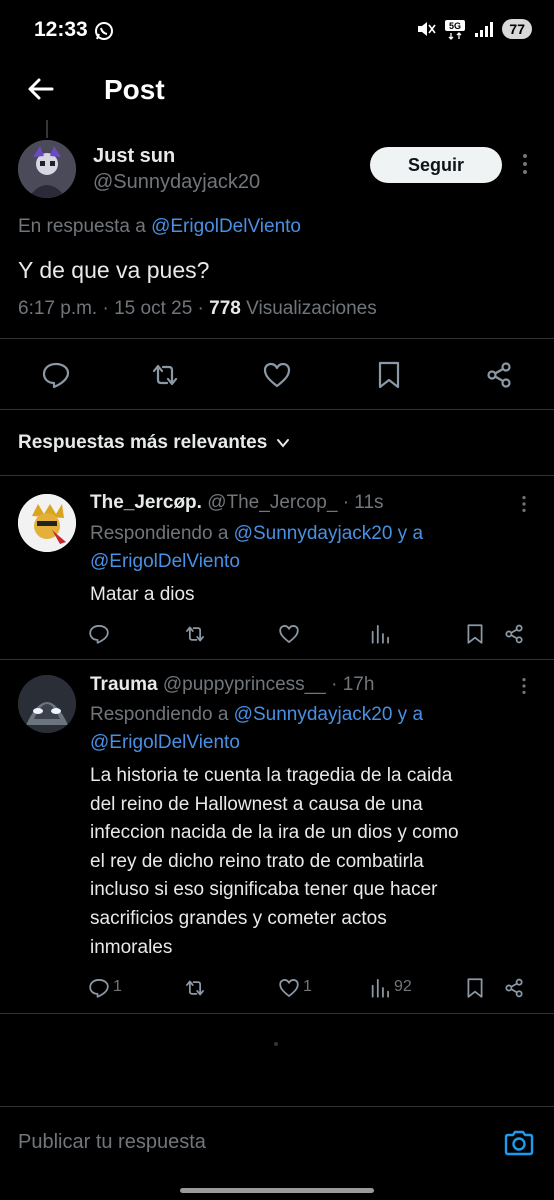 Image resolution: width=554 pixels, height=1200 pixels. I want to click on reply-context: En respuesta a @ErigolDelViento, so click(159, 226).